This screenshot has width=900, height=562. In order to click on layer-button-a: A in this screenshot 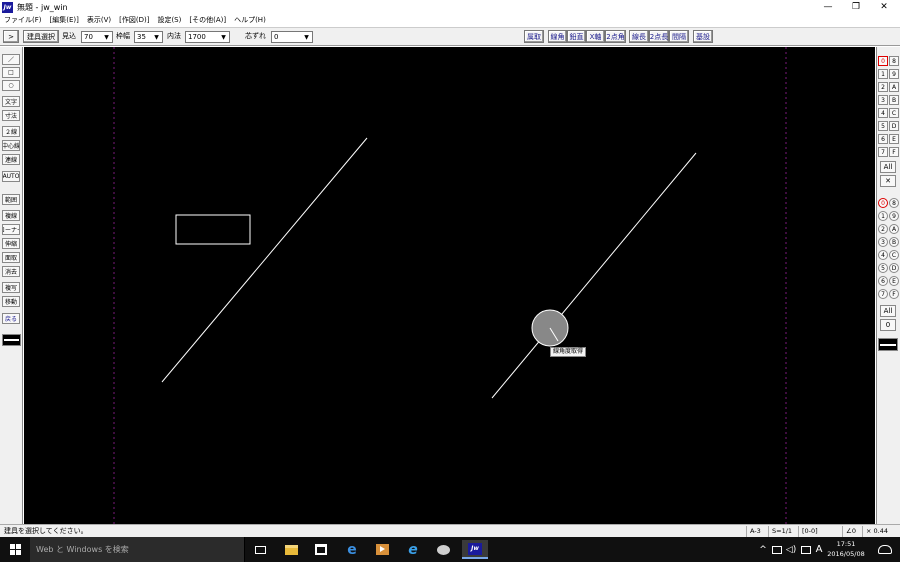, I will do `click(894, 229)`.